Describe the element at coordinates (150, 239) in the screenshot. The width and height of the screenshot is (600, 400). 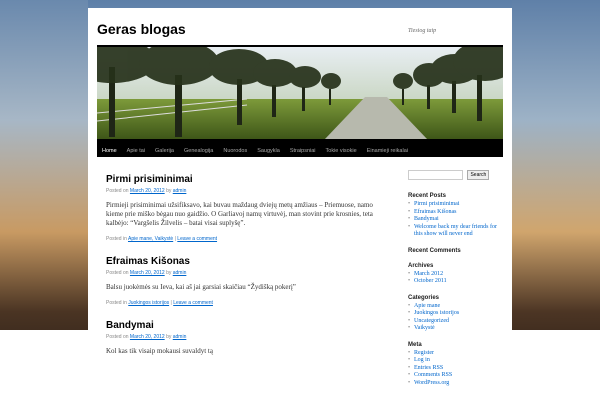
I see `post-categories-link: Apie mane, Vaikystė` at that location.